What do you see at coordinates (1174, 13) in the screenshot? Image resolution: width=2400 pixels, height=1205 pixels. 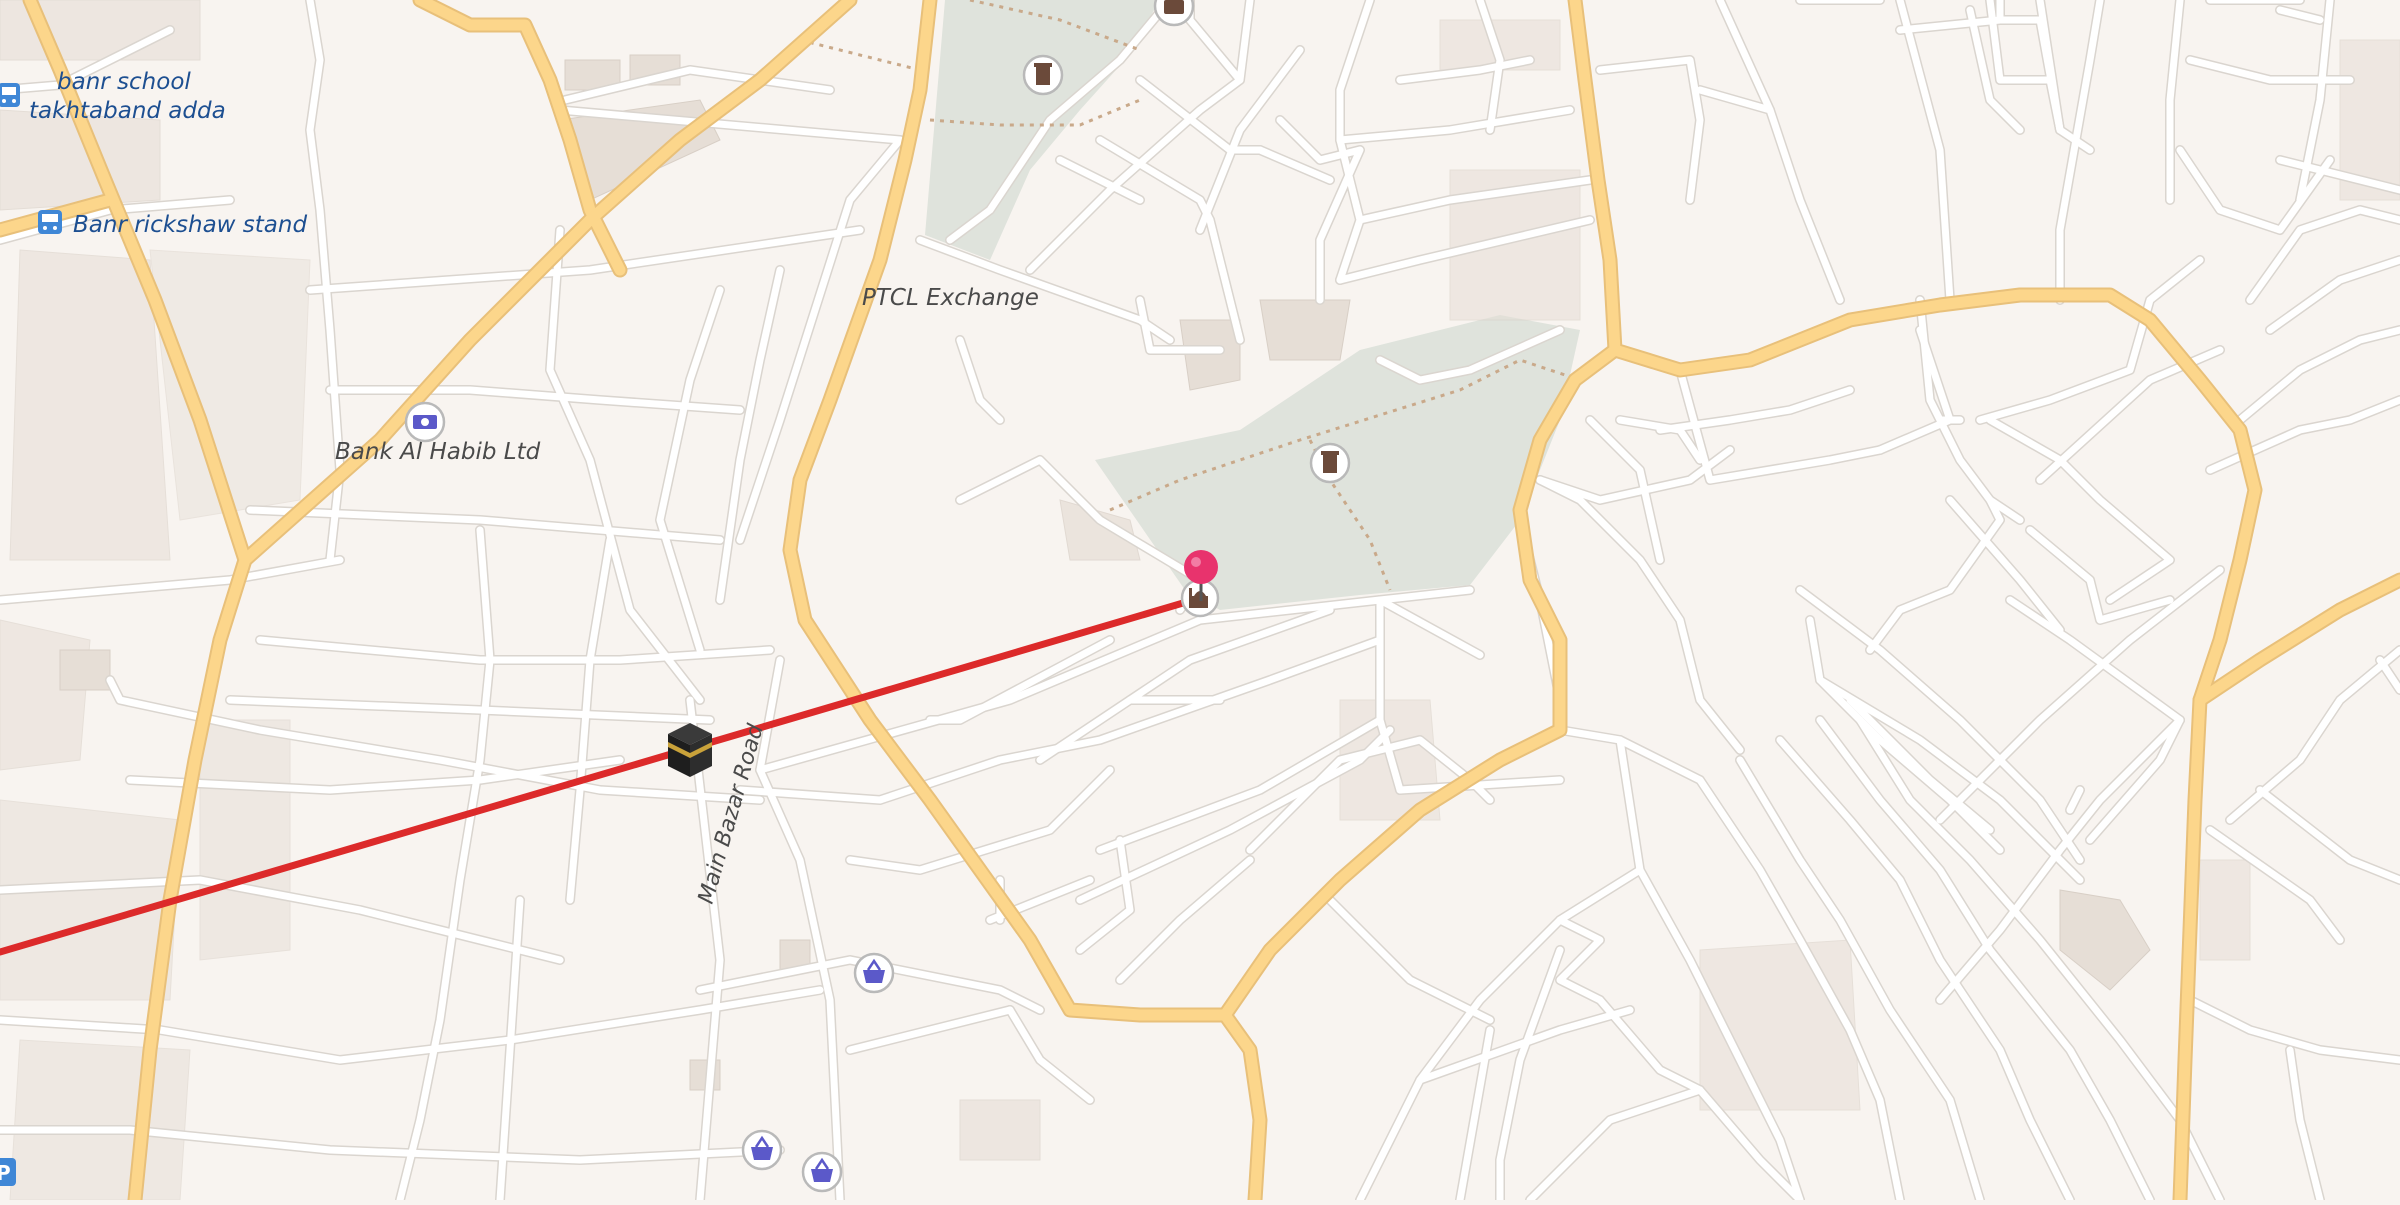 I see `suitcase-icon` at bounding box center [1174, 13].